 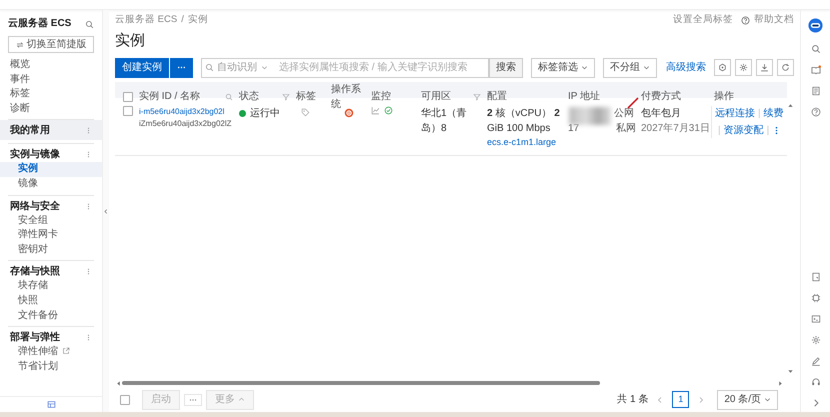 I want to click on column-header: 可用区, so click(x=436, y=97).